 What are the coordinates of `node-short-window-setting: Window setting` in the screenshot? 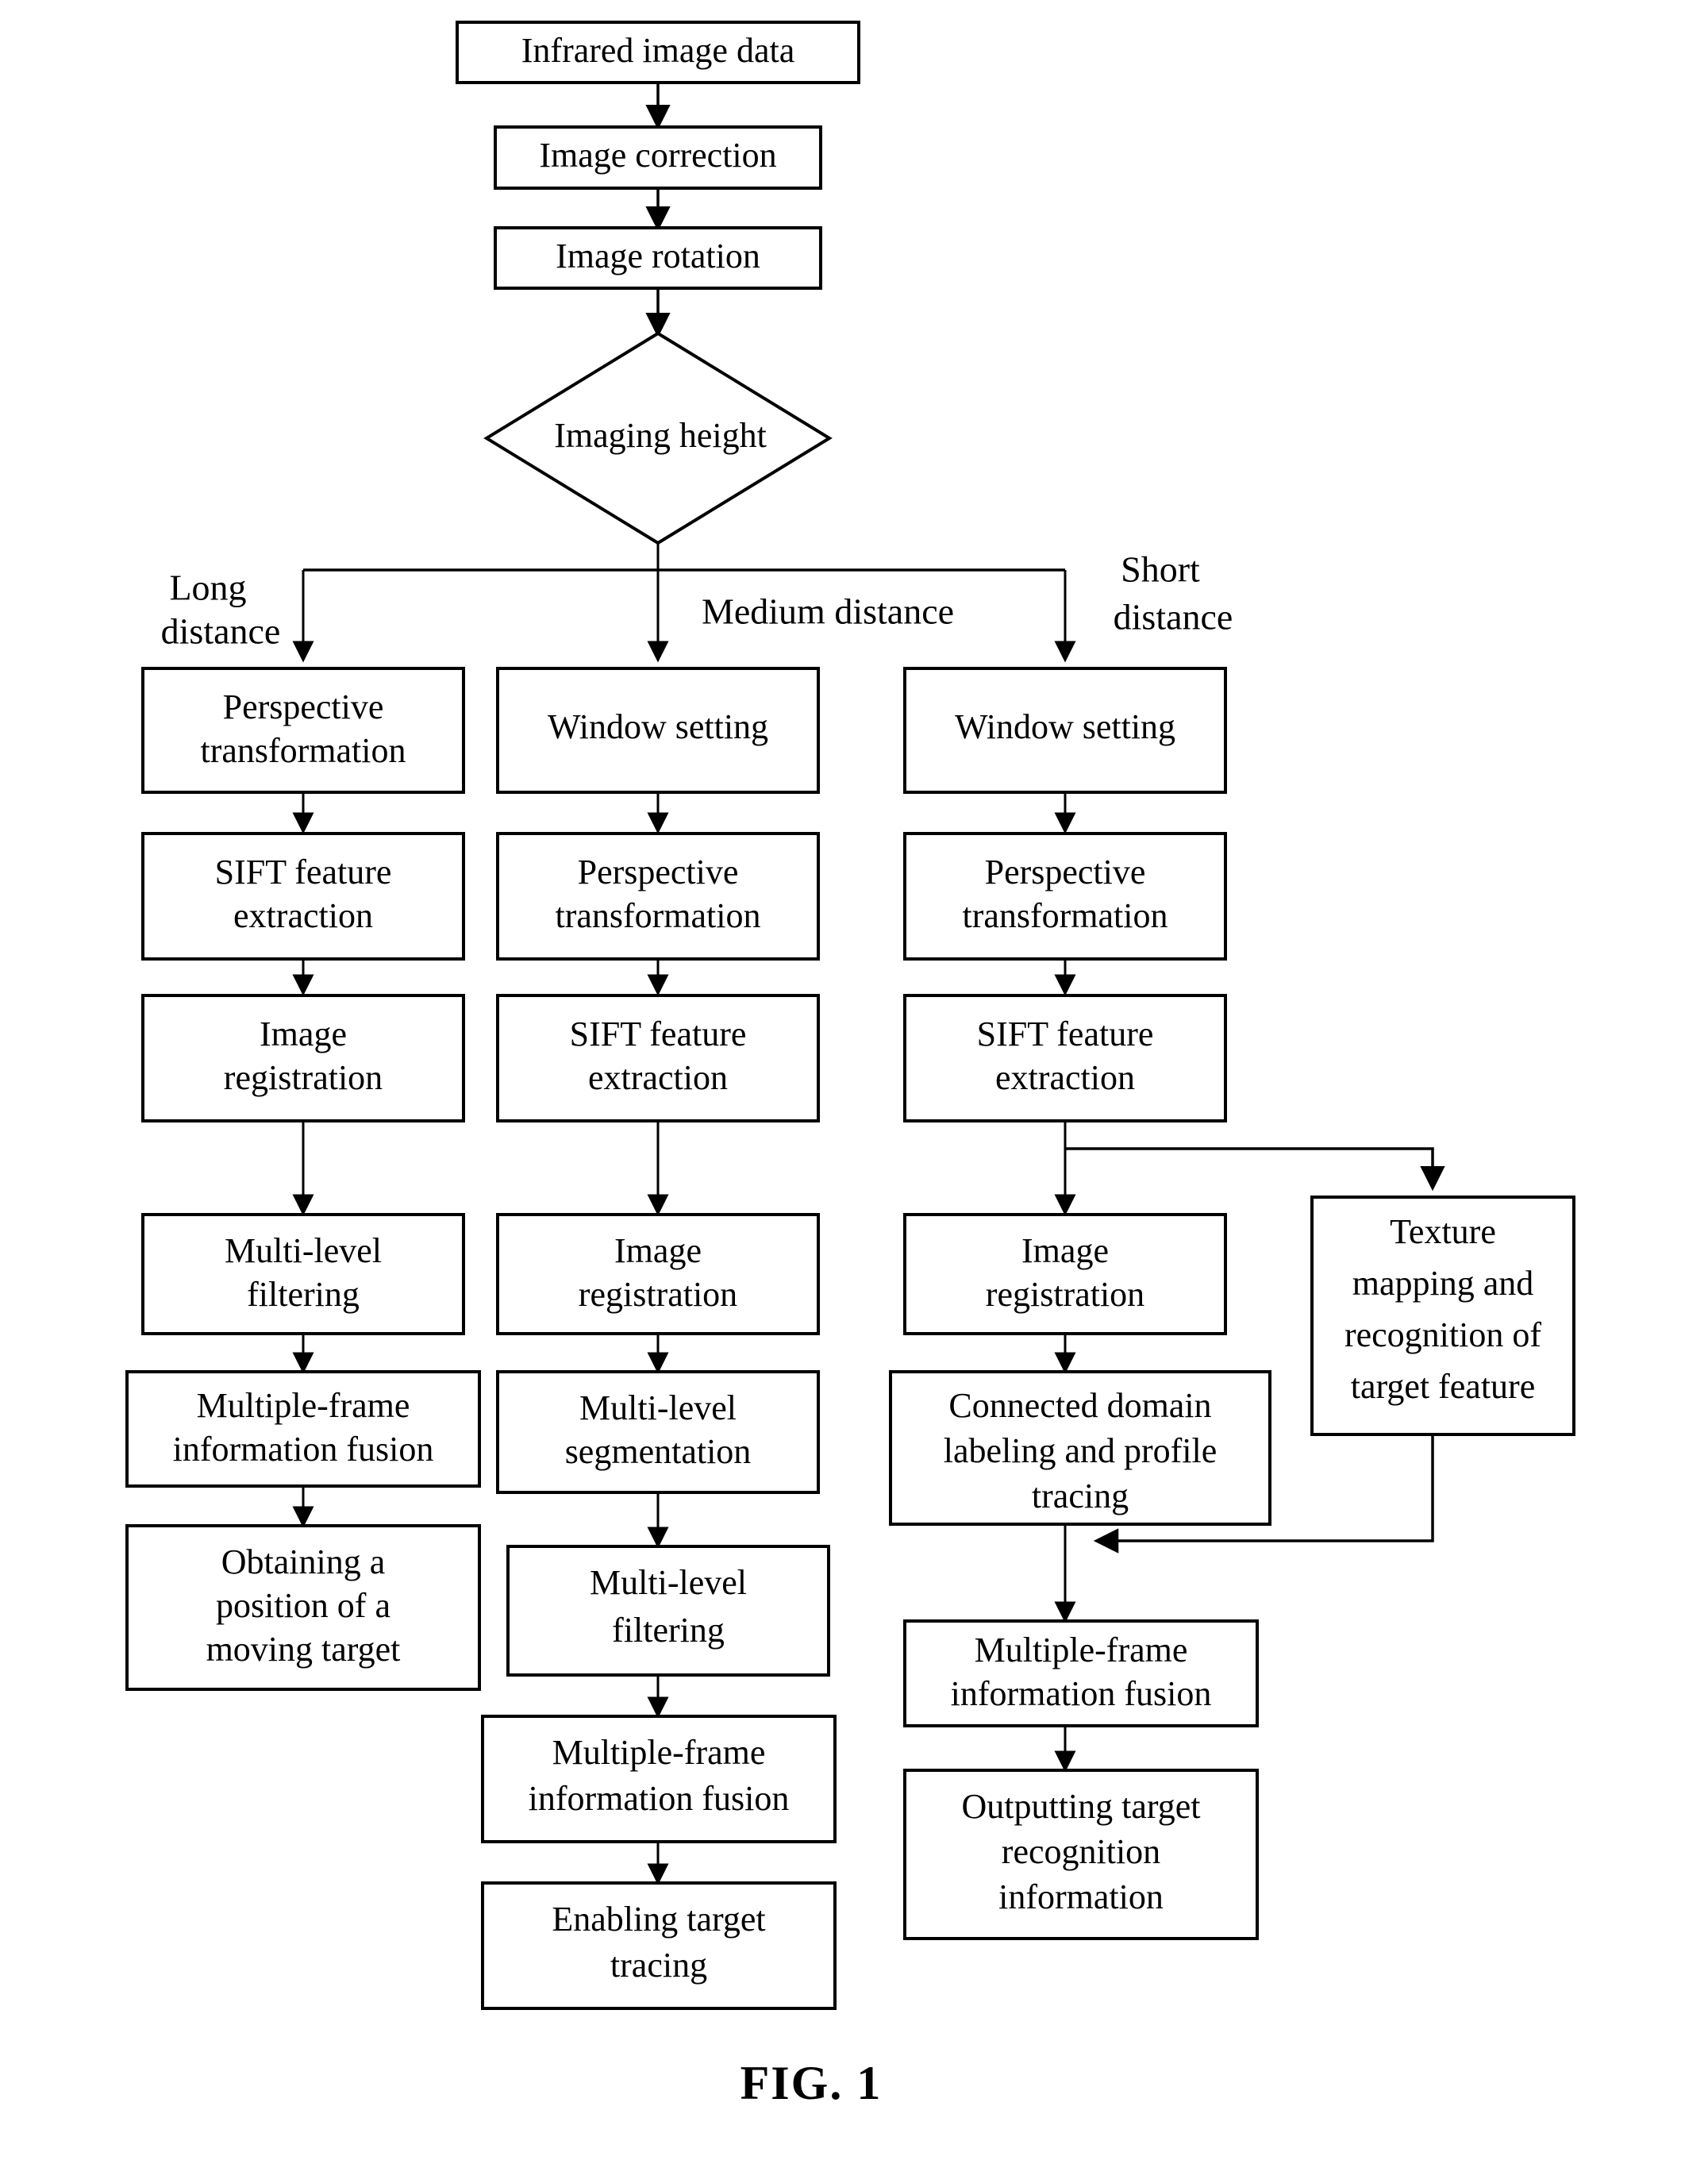 It's located at (1065, 730).